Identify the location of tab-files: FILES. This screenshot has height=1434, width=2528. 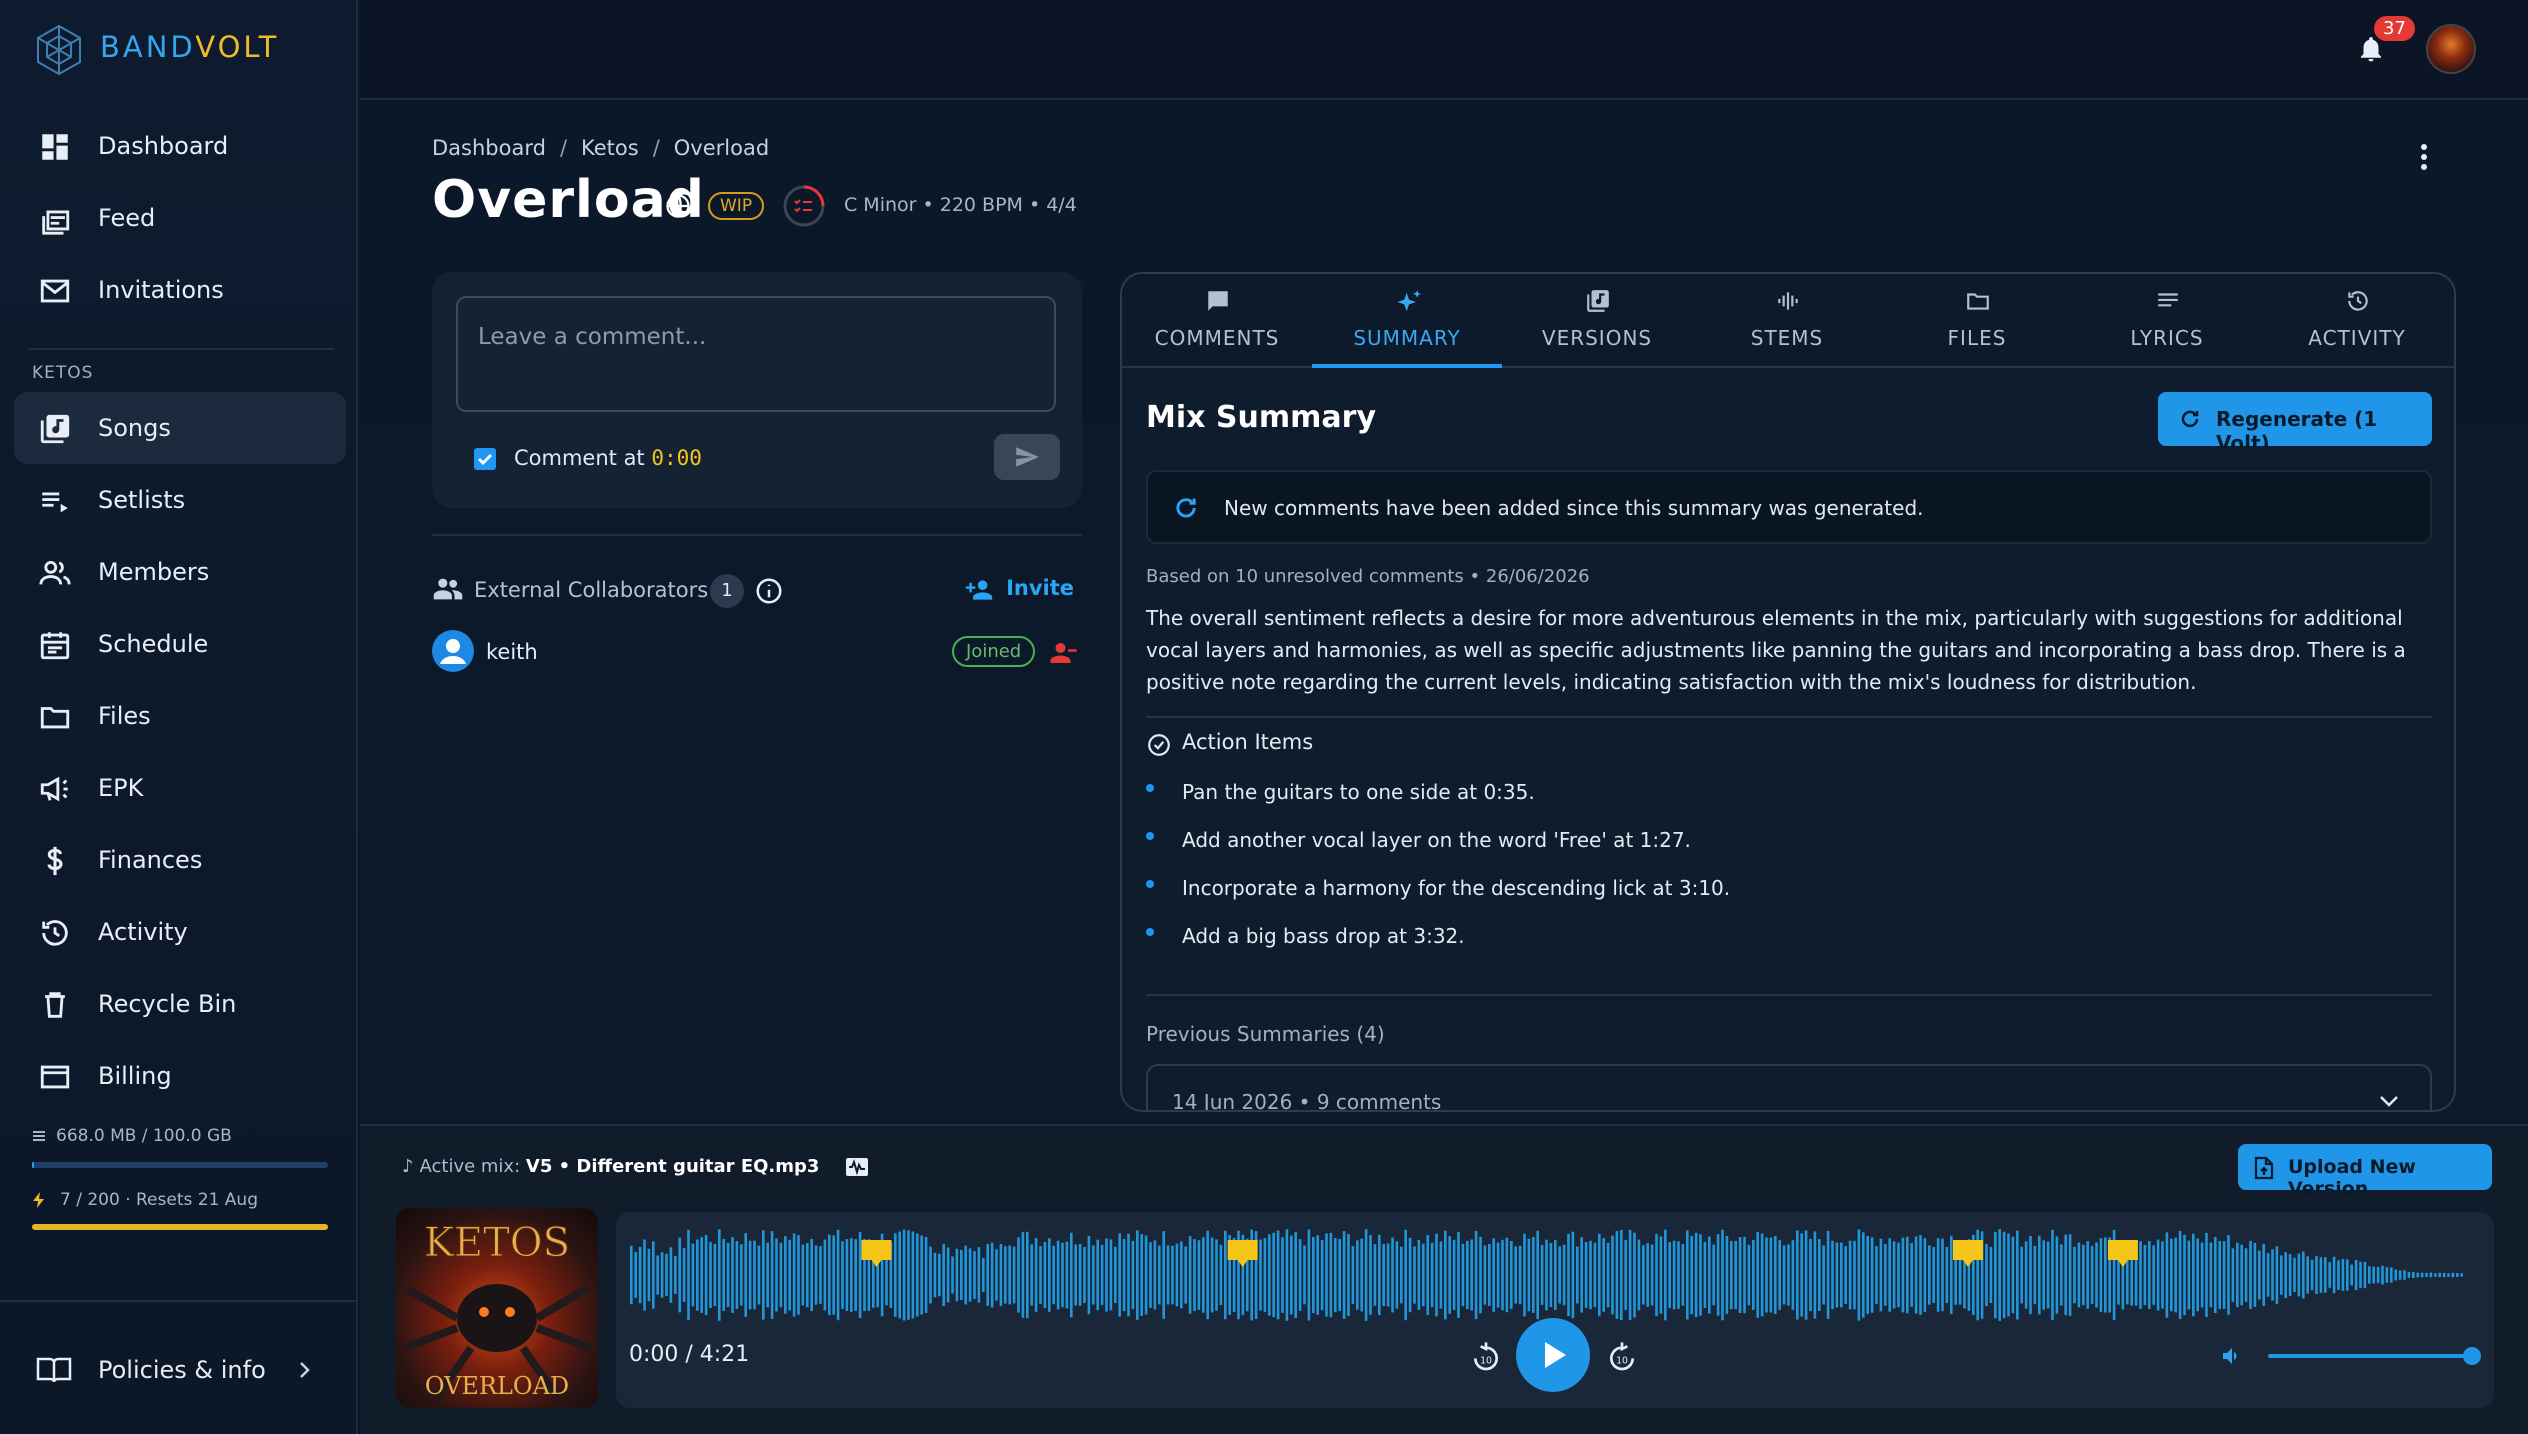
(1977, 321).